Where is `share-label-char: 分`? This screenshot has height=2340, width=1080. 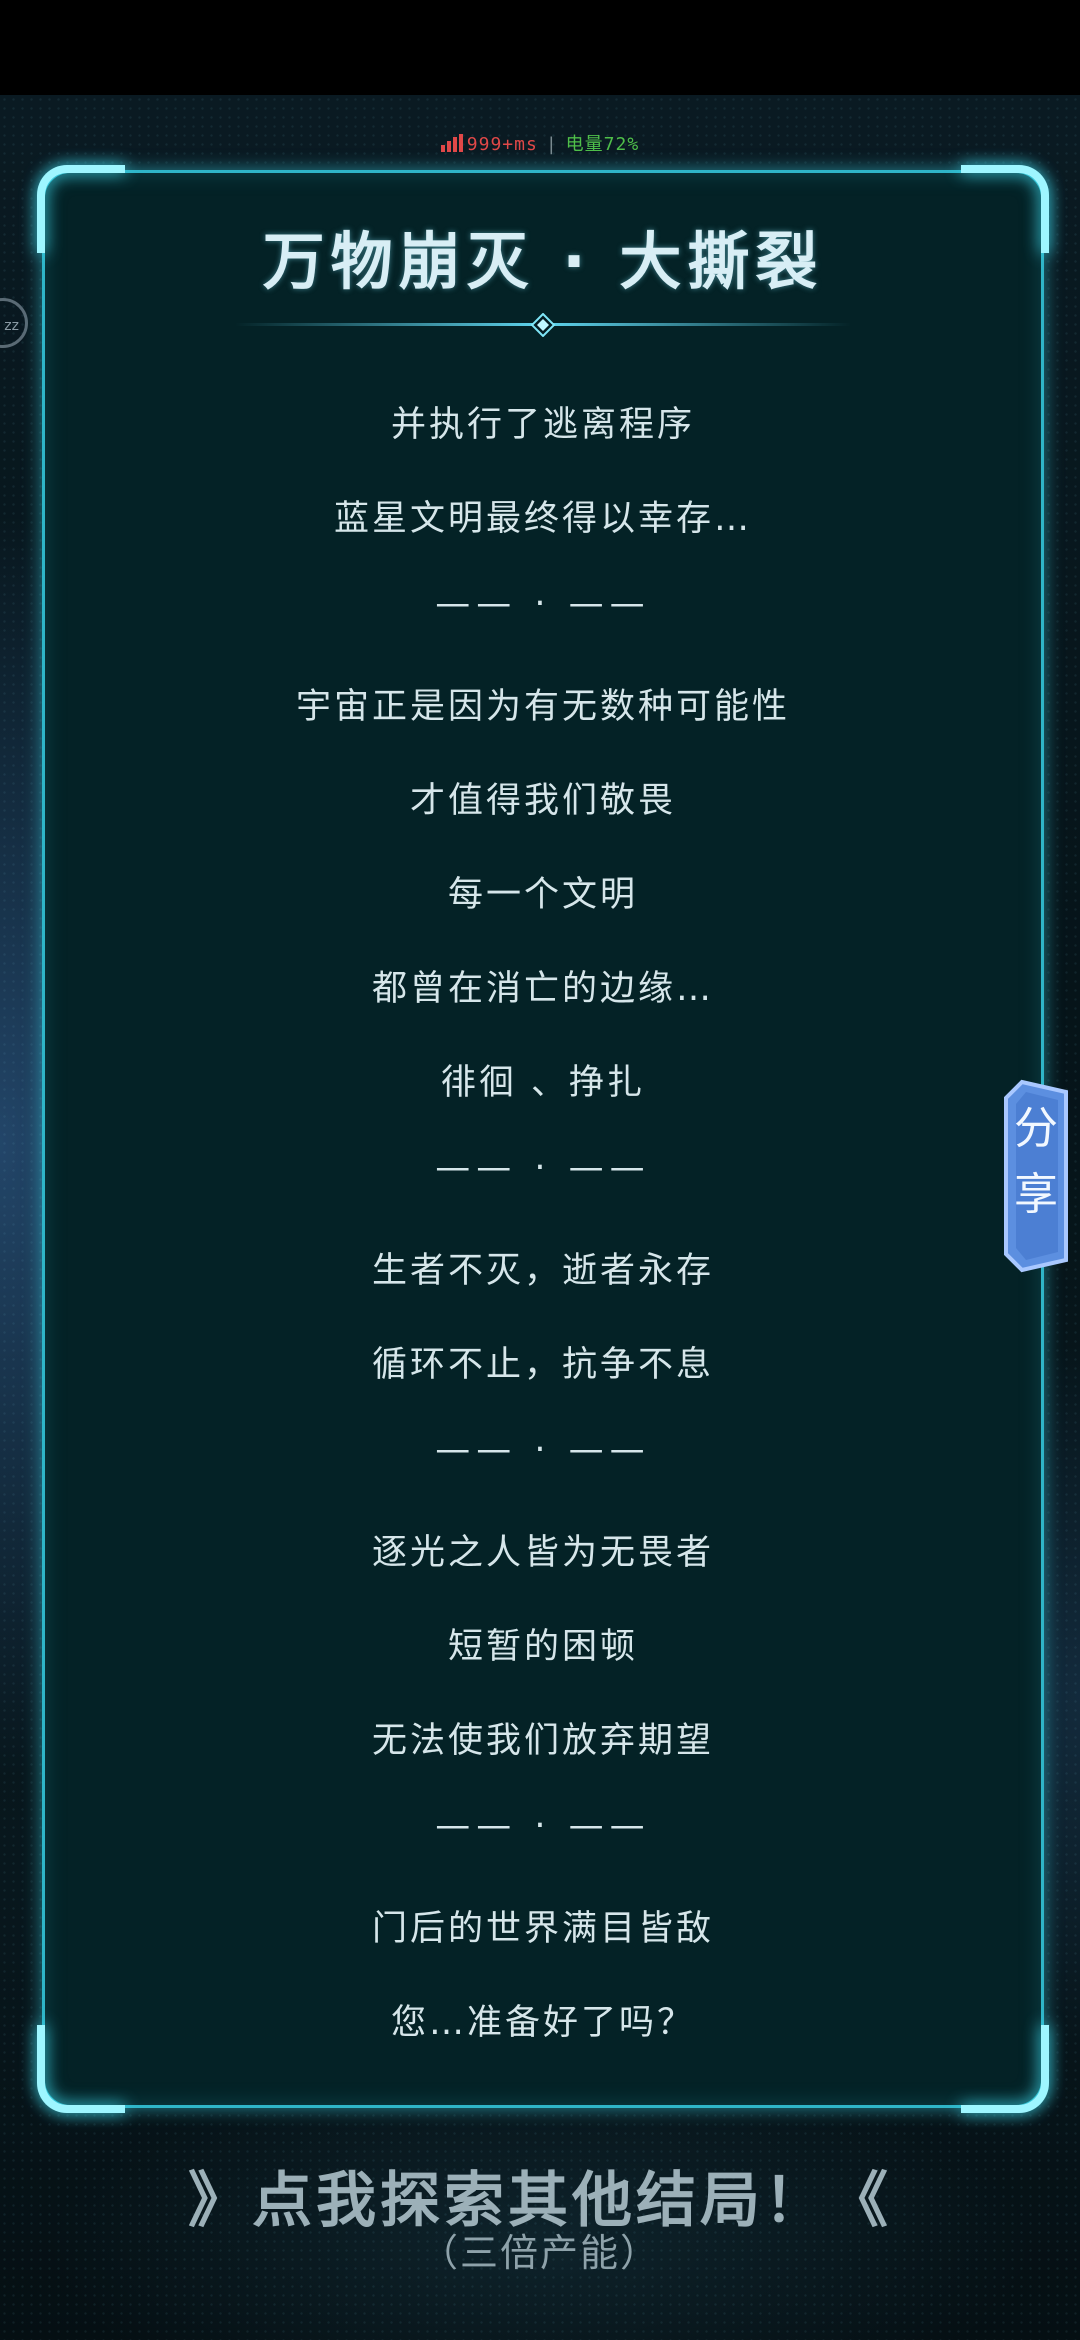
share-label-char: 分 is located at coordinates (1036, 1128).